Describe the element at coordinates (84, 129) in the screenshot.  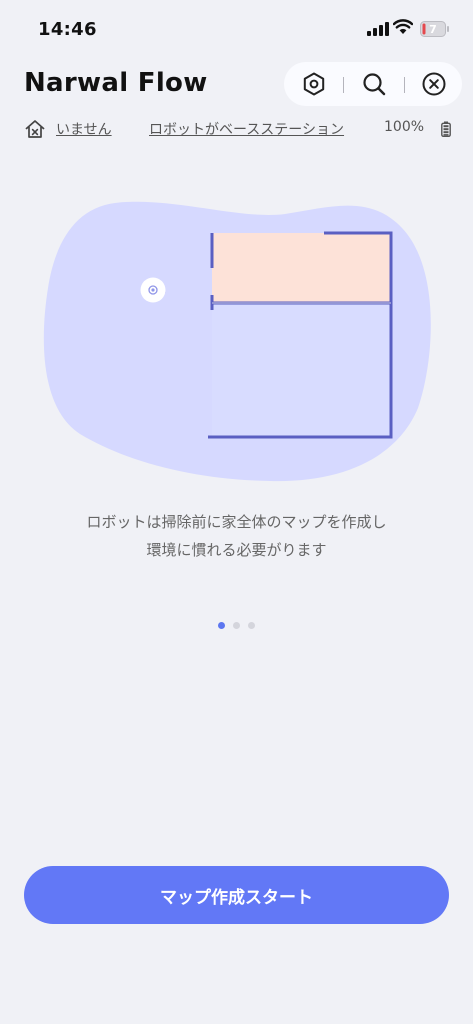
I see `robot-presence-link: いません` at that location.